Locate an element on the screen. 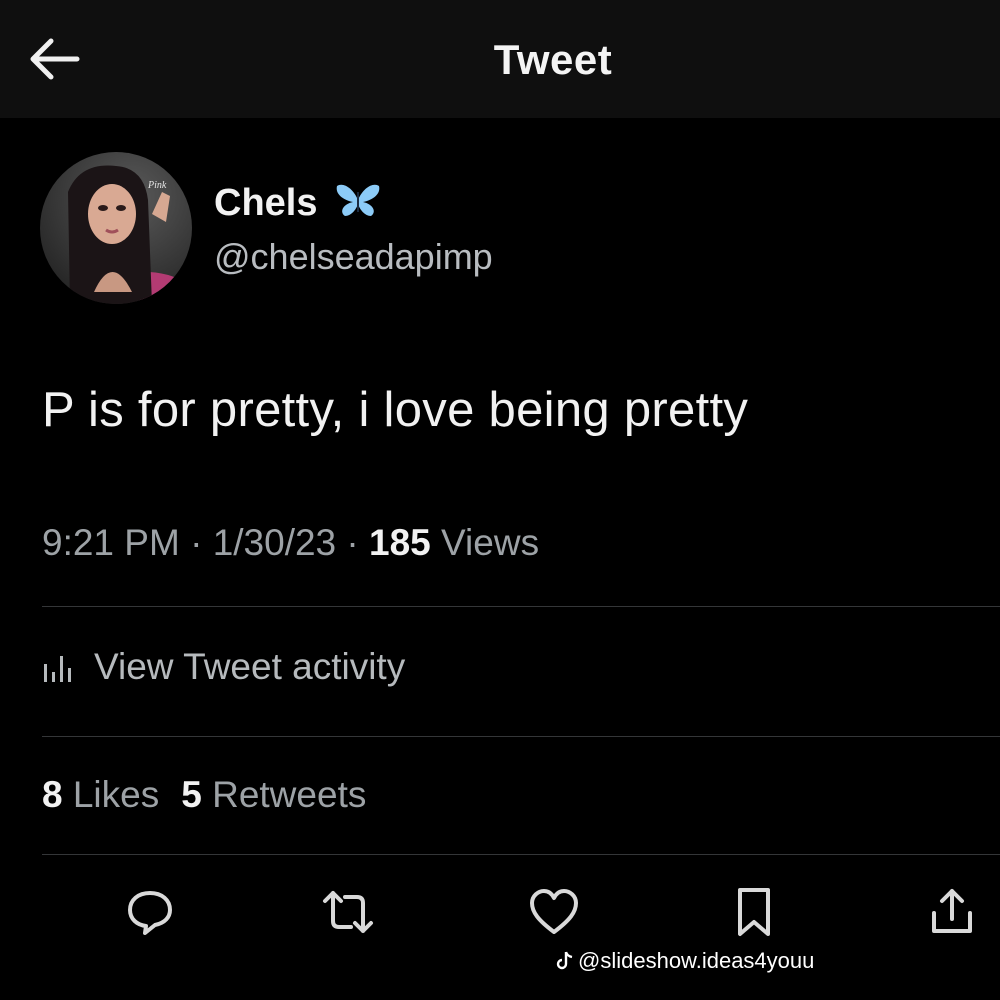 This screenshot has height=1000, width=1000. page-title: Tweet is located at coordinates (553, 59).